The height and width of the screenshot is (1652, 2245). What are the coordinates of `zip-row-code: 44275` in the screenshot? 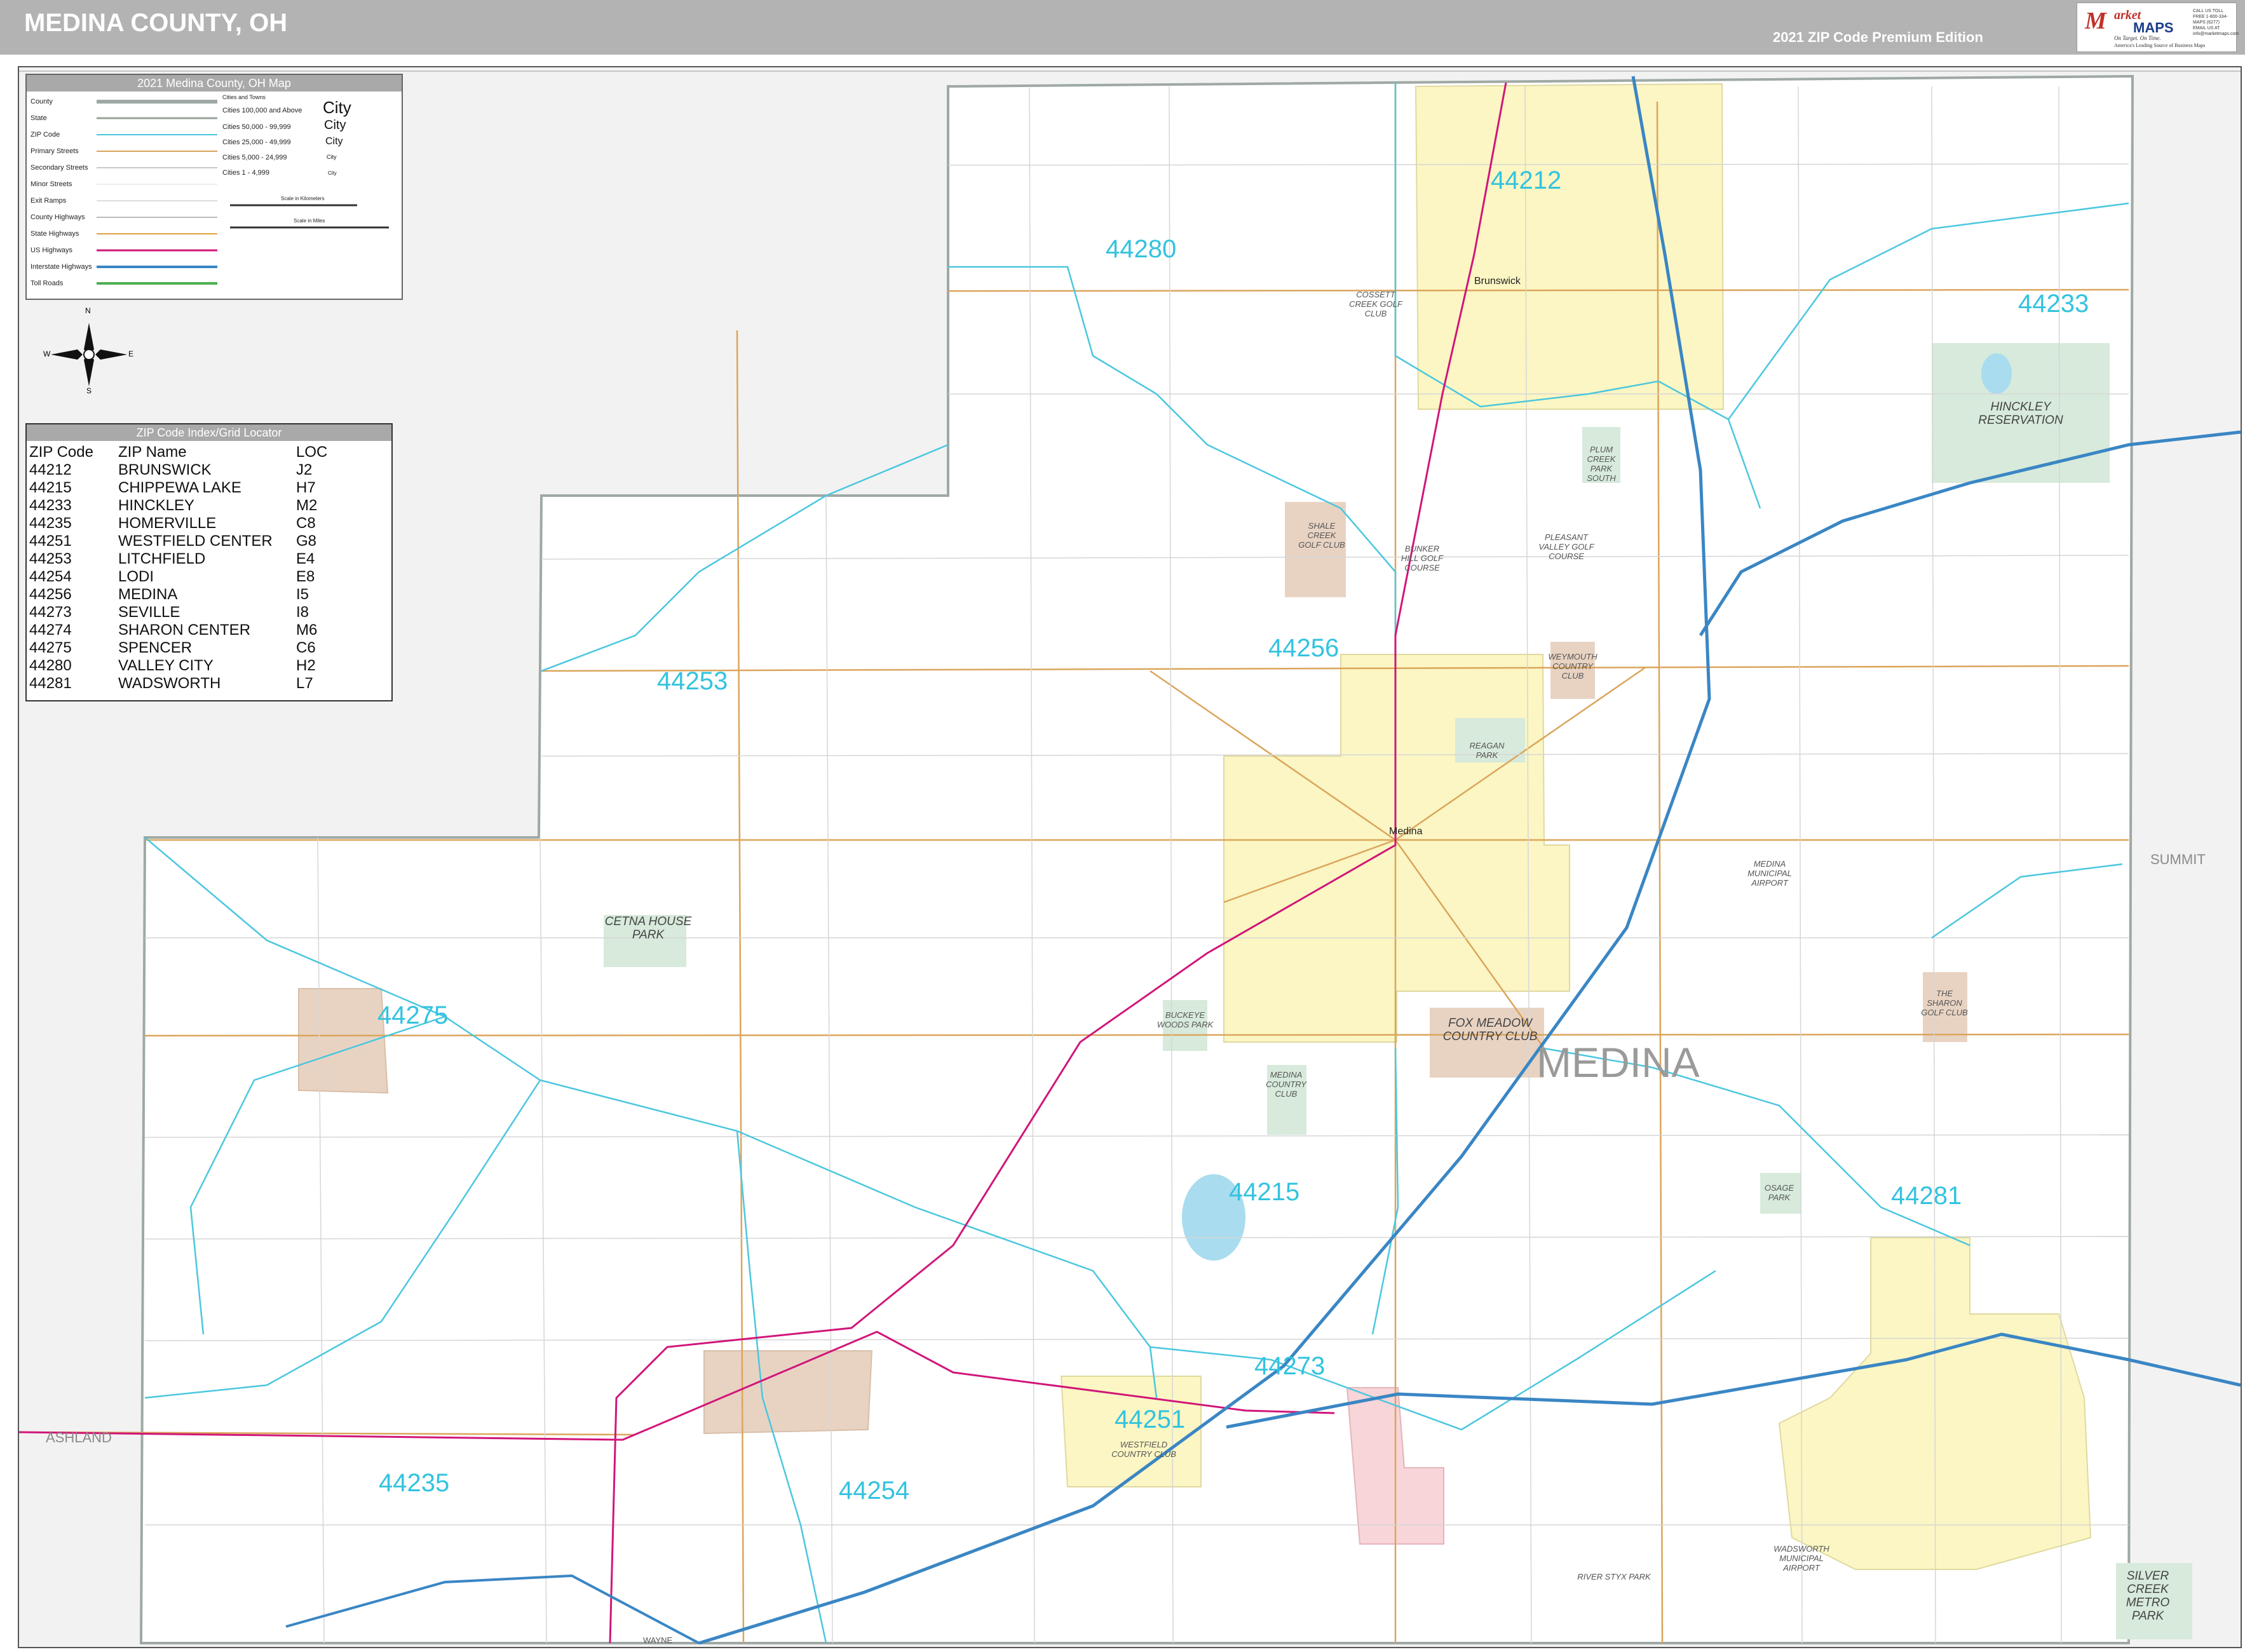 It's located at (50, 647).